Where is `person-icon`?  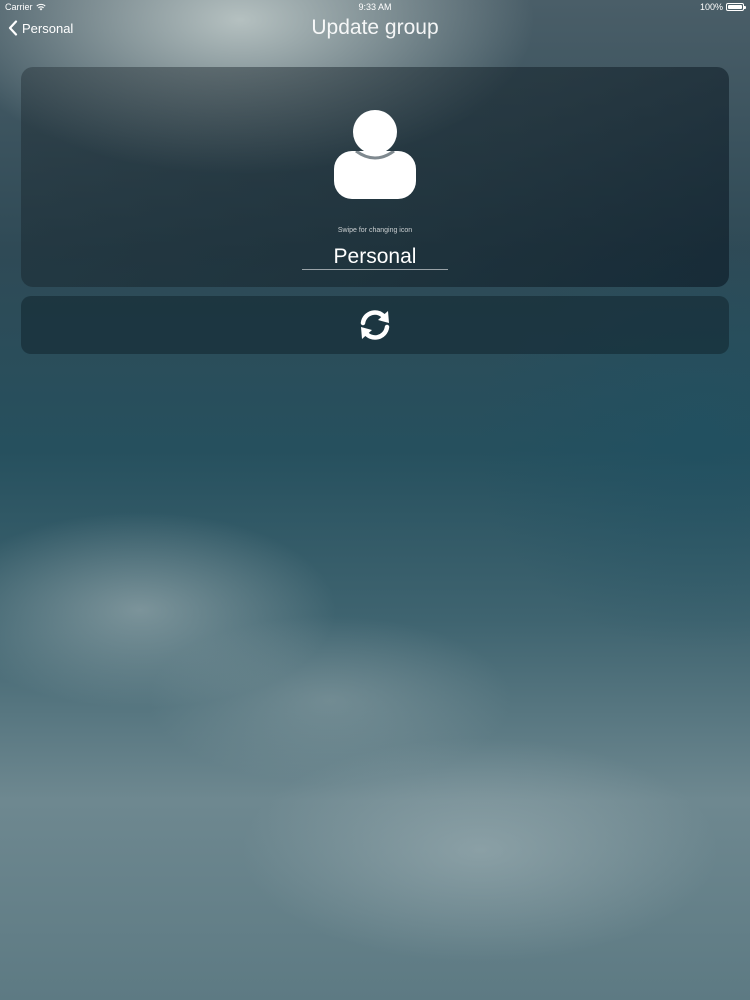 person-icon is located at coordinates (375, 154).